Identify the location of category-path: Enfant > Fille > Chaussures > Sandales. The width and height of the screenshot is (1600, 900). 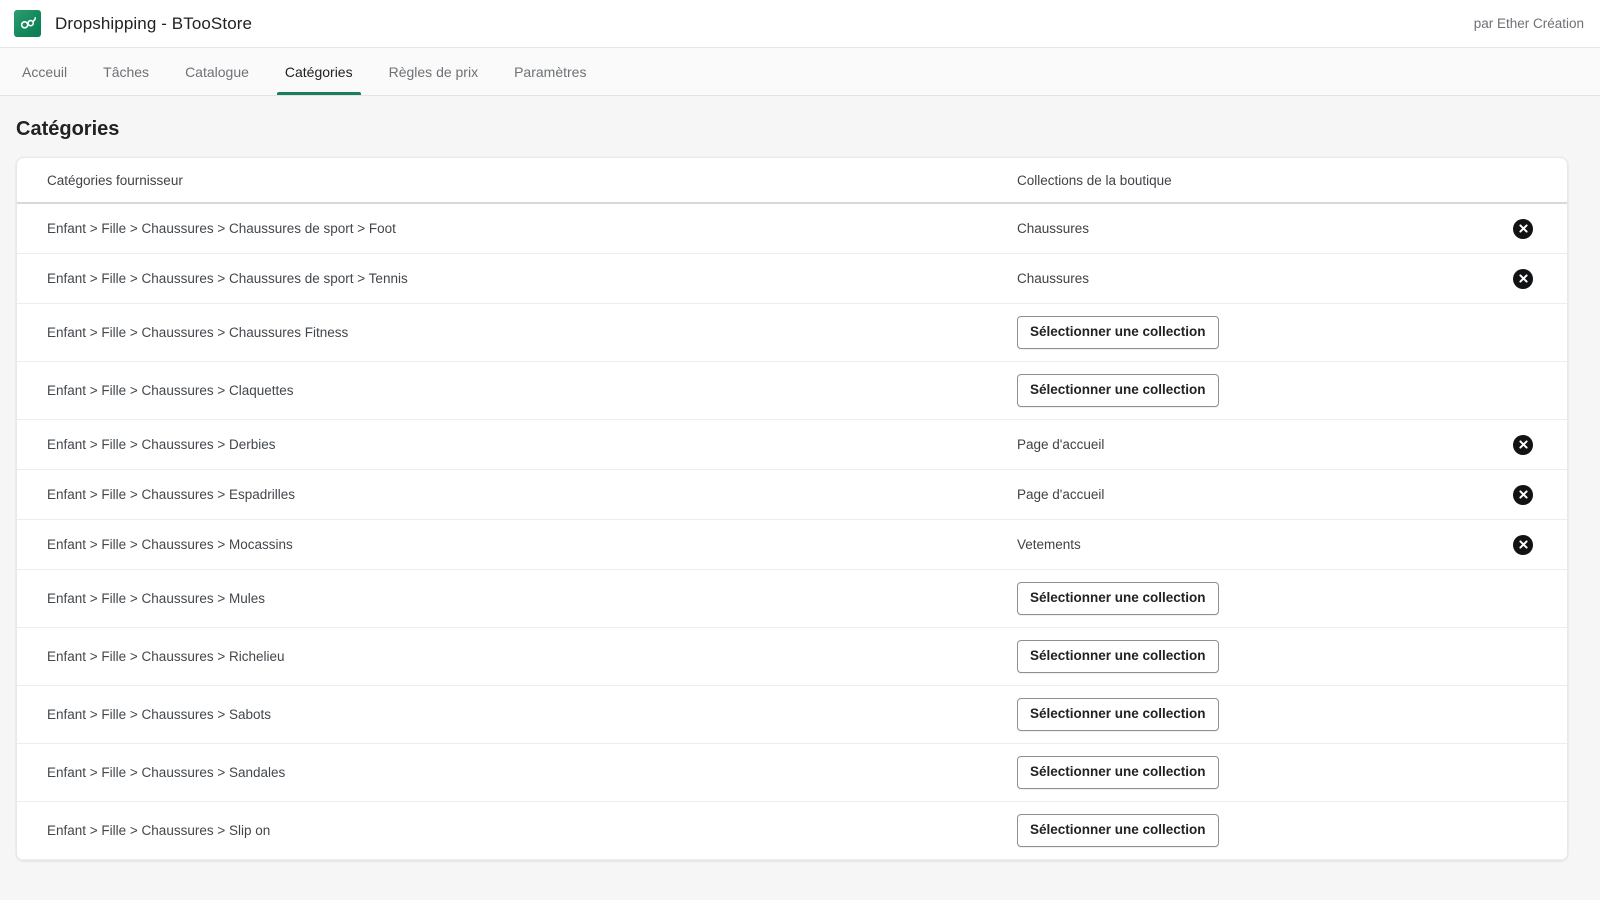
(166, 772).